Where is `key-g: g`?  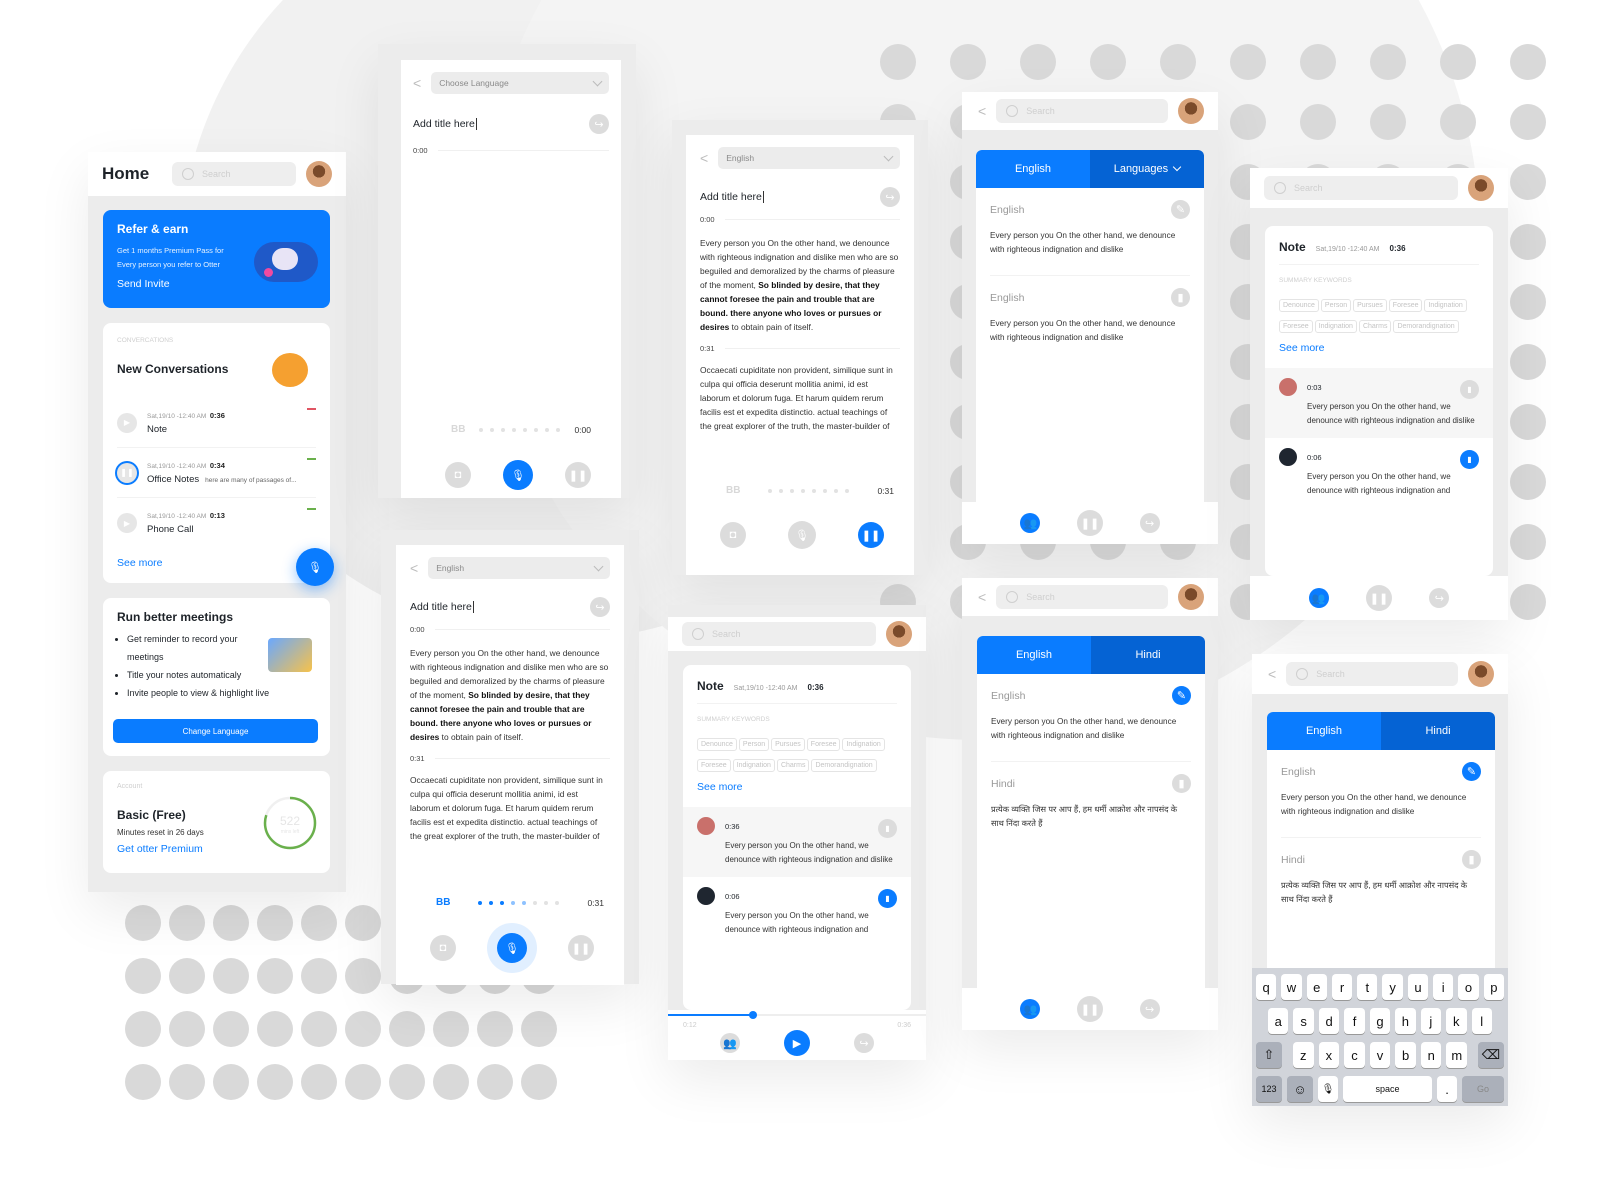 key-g: g is located at coordinates (1380, 1021).